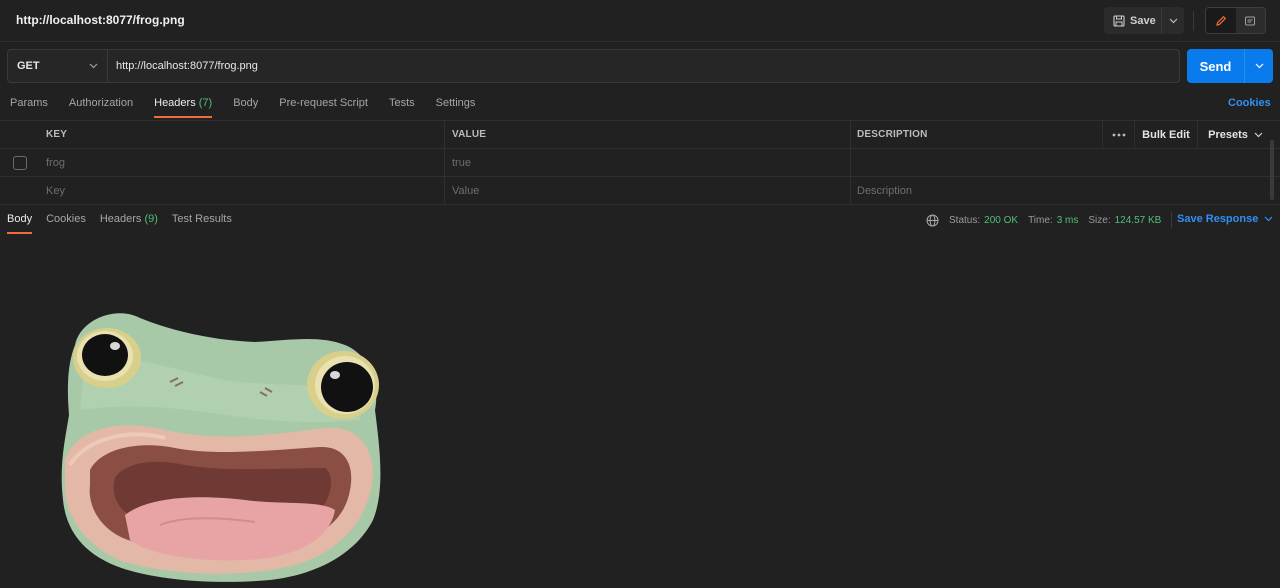 The height and width of the screenshot is (588, 1280). I want to click on edit-mode-button, so click(1221, 20).